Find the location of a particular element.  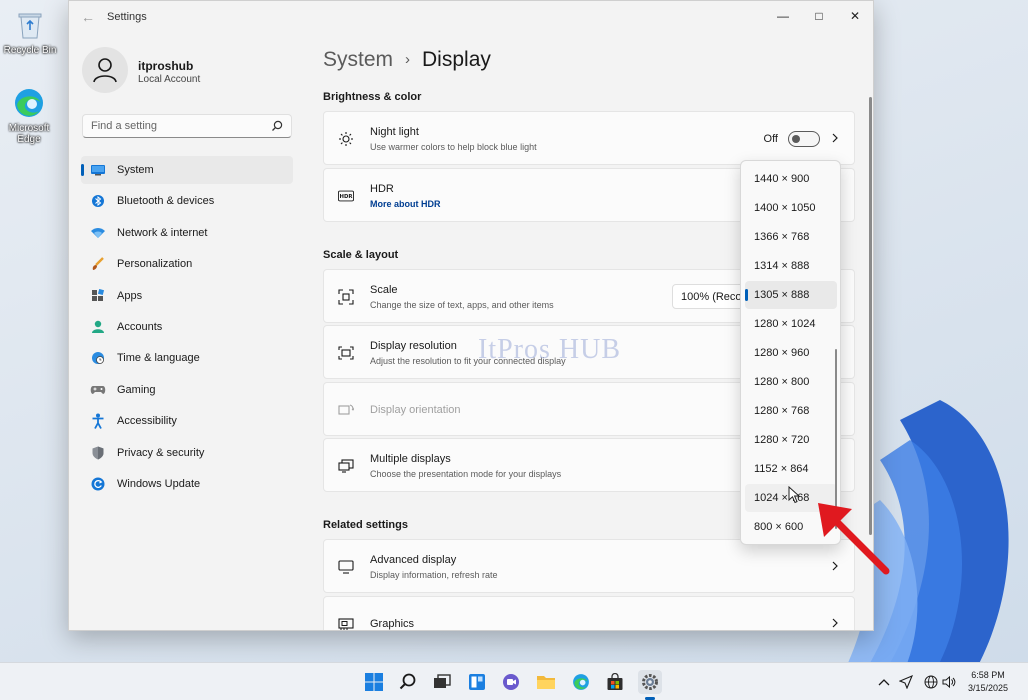

section-header: Related settings is located at coordinates (365, 525).